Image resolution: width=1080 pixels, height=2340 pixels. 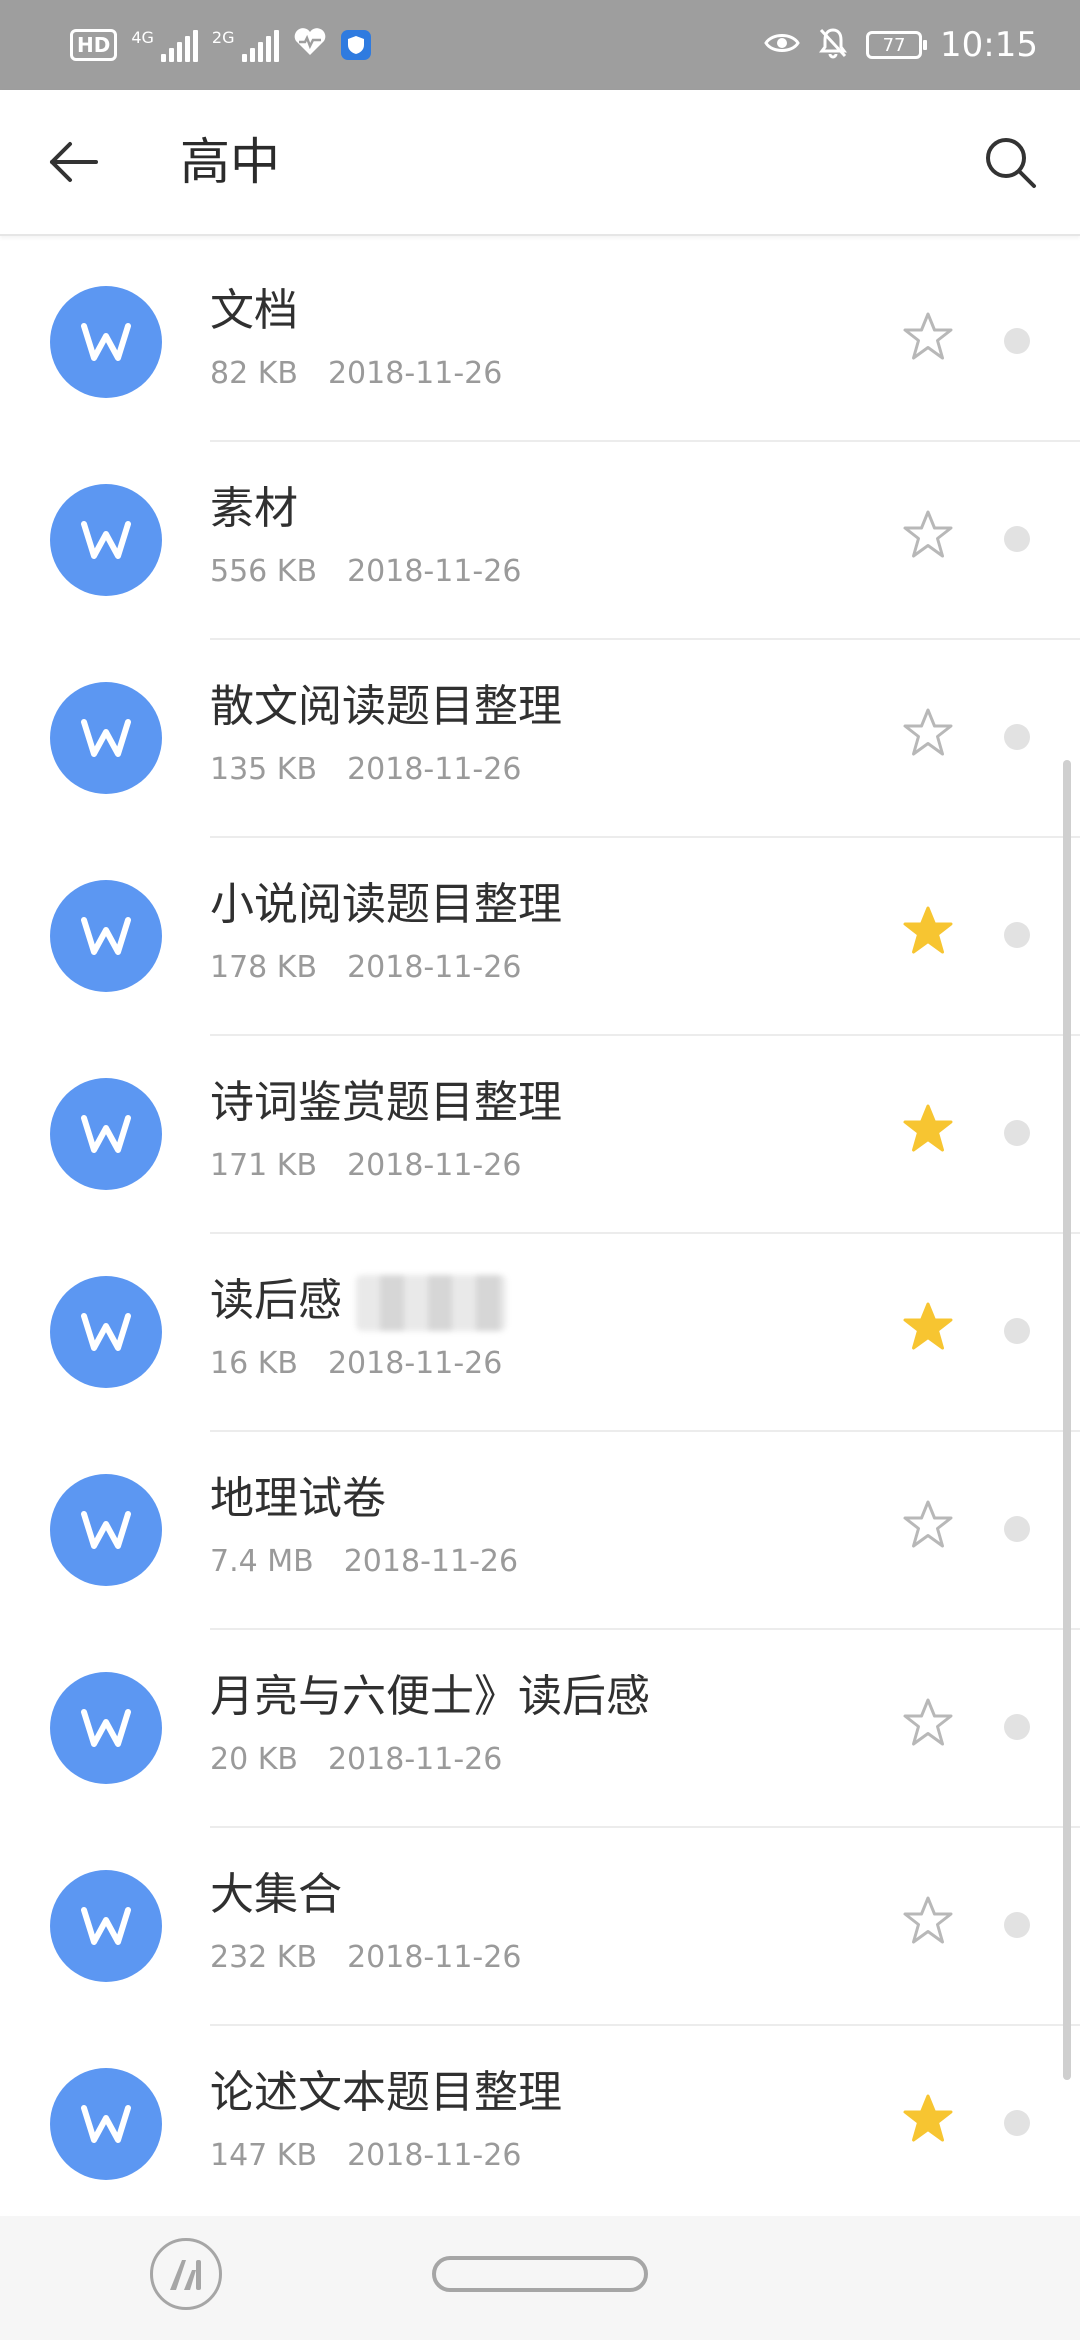 I want to click on status-right-group: 77 10:15, so click(x=901, y=45).